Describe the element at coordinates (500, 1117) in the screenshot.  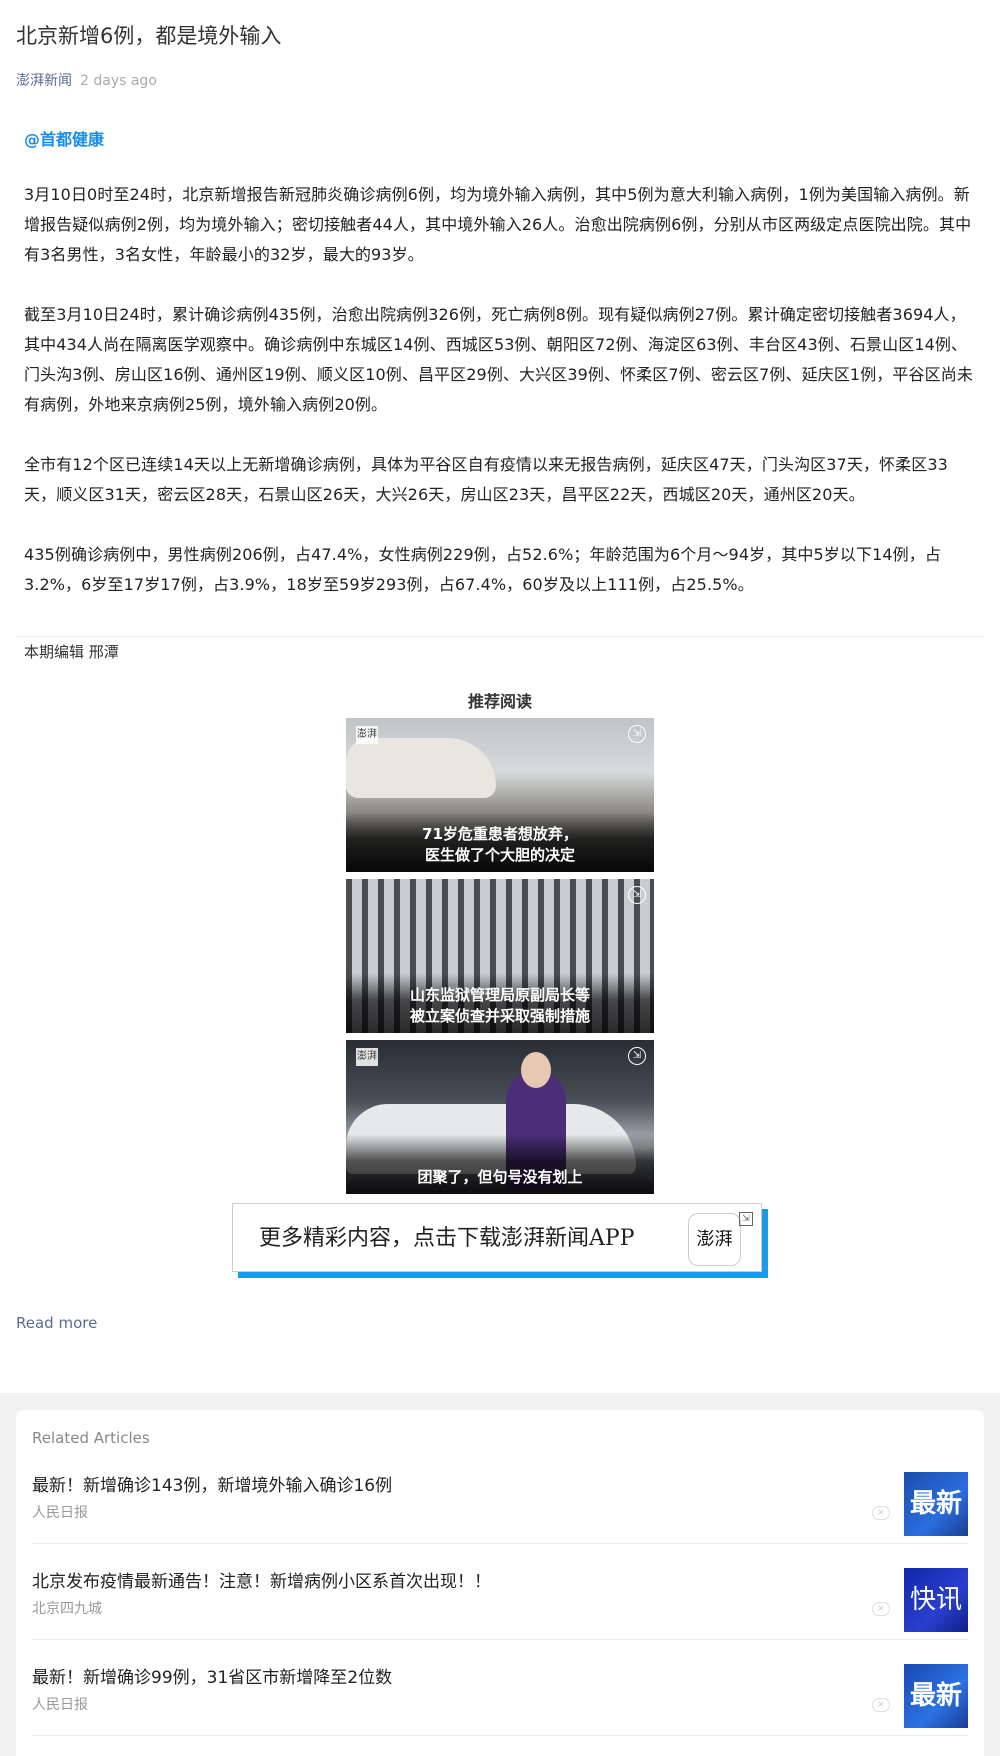
I see `recommend-card: 澎湃 ⇲ 团聚了，但句号没有划上` at that location.